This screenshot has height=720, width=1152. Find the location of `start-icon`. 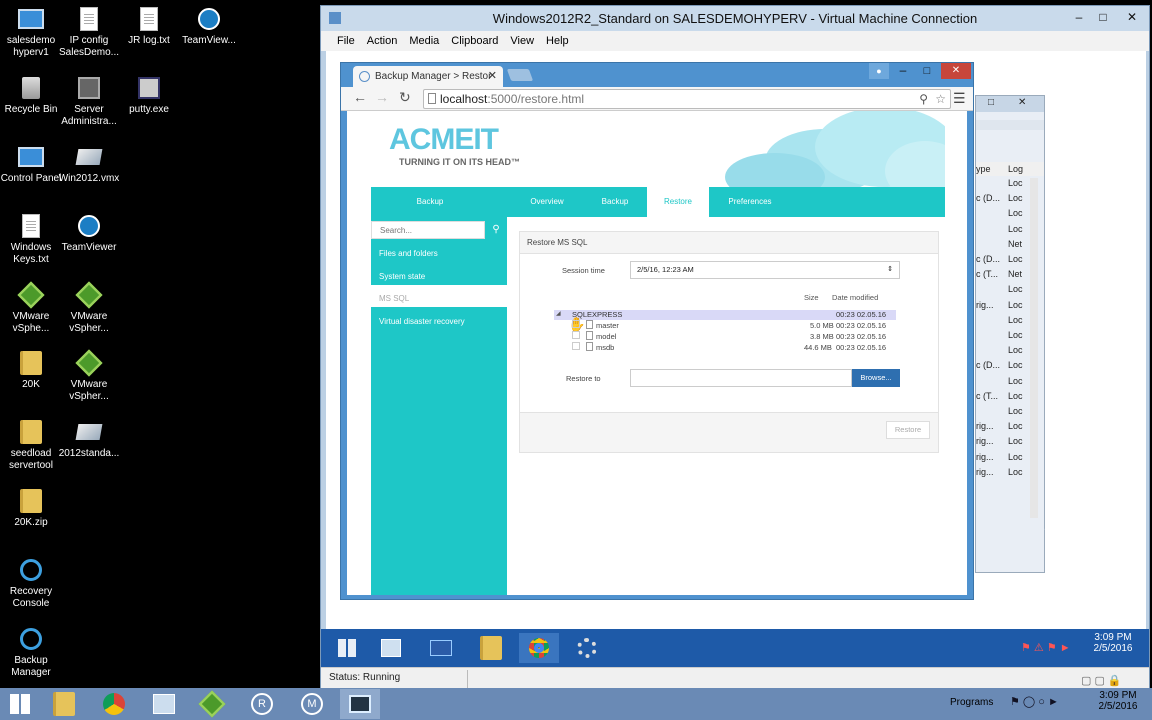

start-icon is located at coordinates (347, 648).